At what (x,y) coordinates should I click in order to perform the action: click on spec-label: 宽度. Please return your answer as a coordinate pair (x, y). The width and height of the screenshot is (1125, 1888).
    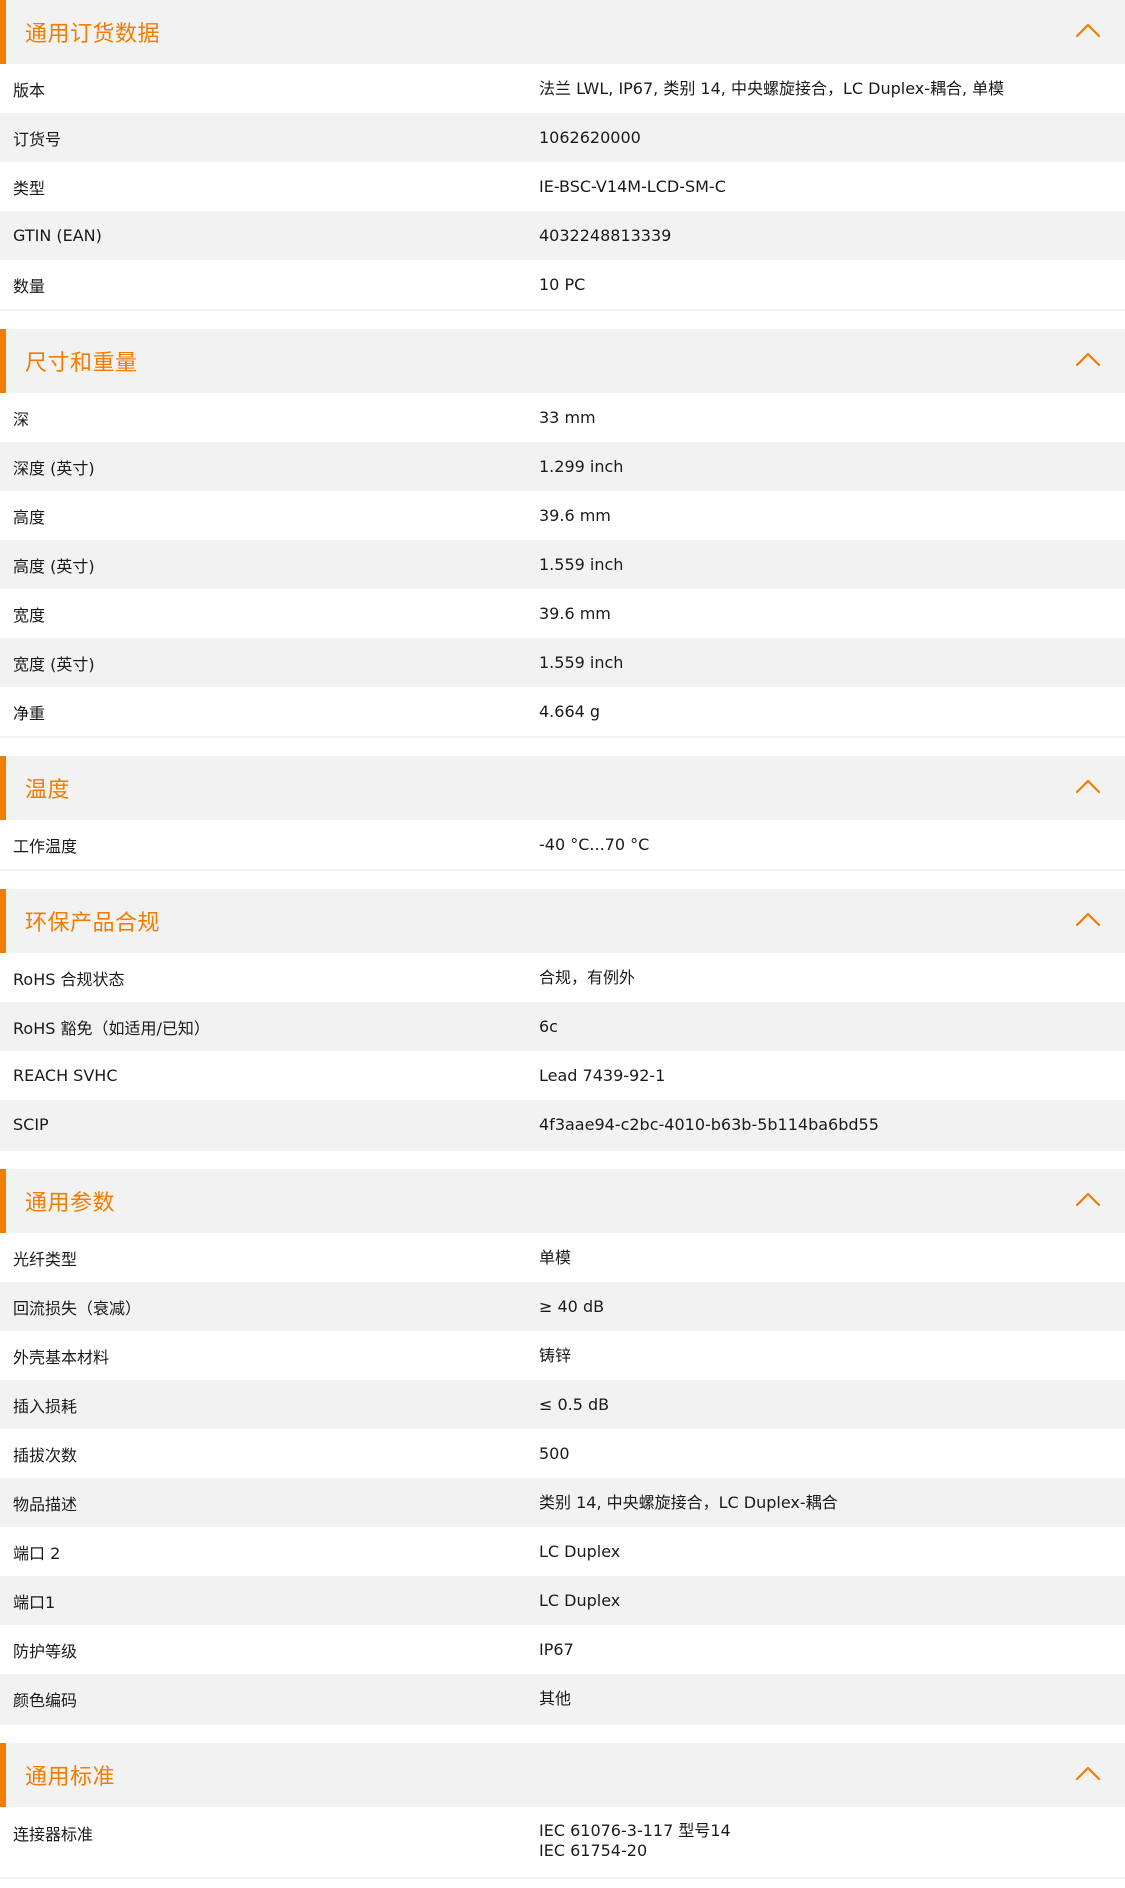
    Looking at the image, I should click on (29, 615).